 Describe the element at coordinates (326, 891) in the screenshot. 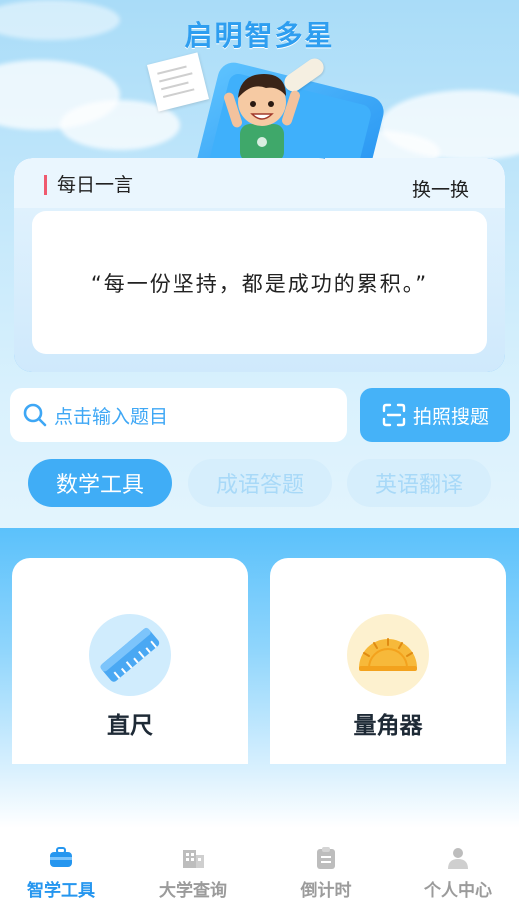

I see `nav-label-countdown: 倒计时` at that location.